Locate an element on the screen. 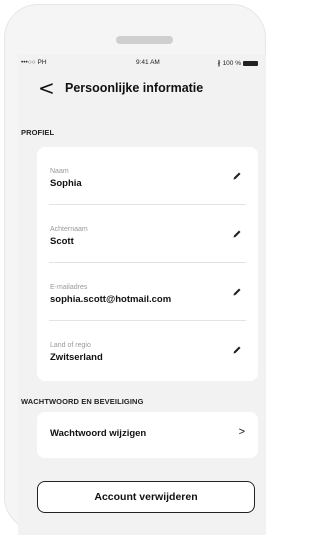  battery-label: 100 % is located at coordinates (231, 63).